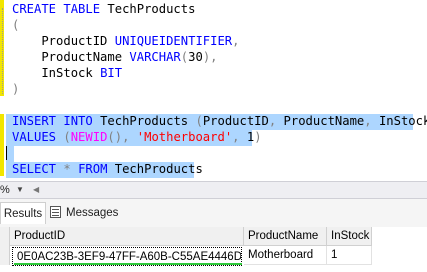 Image resolution: width=427 pixels, height=272 pixels. I want to click on tab-messages-label: Messages, so click(92, 213).